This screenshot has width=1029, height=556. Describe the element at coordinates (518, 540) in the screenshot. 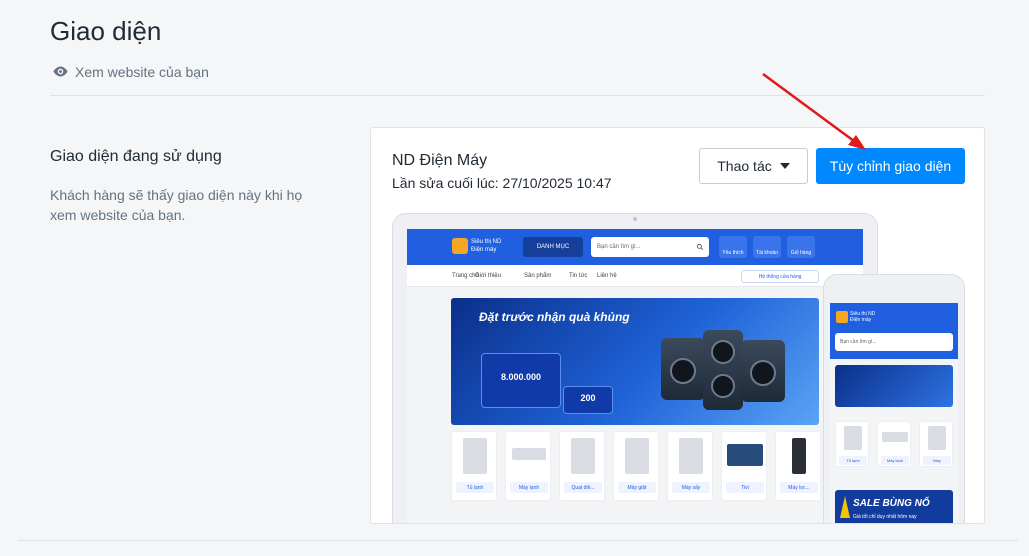

I see `footer-divider` at that location.